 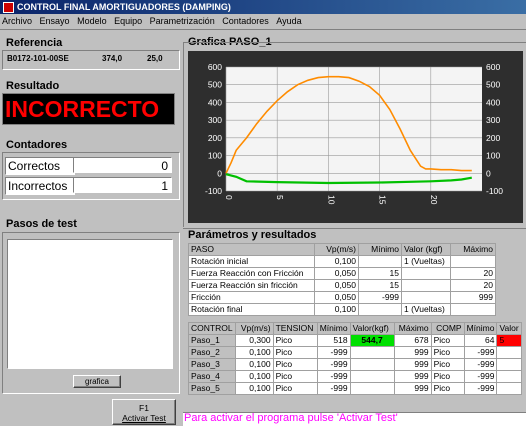 What do you see at coordinates (34, 43) in the screenshot?
I see `referencia-label: Referencia` at bounding box center [34, 43].